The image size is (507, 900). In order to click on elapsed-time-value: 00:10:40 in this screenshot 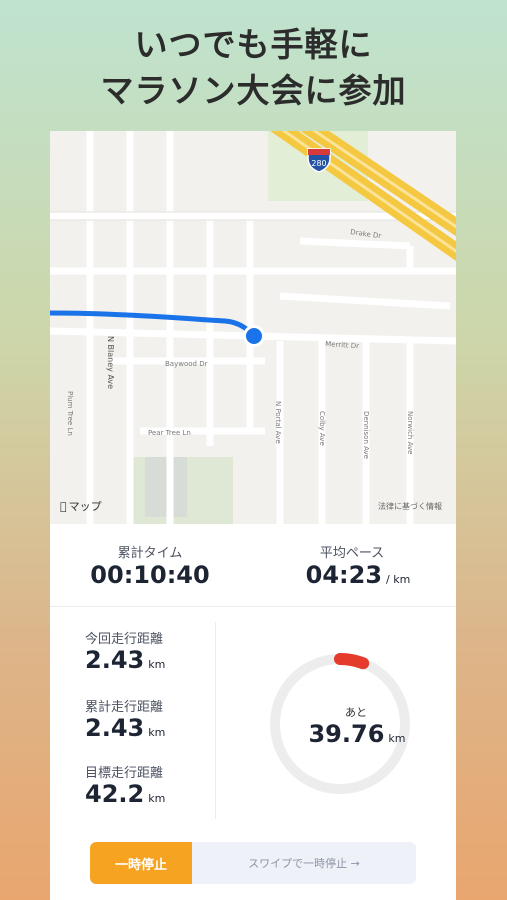, I will do `click(150, 575)`.